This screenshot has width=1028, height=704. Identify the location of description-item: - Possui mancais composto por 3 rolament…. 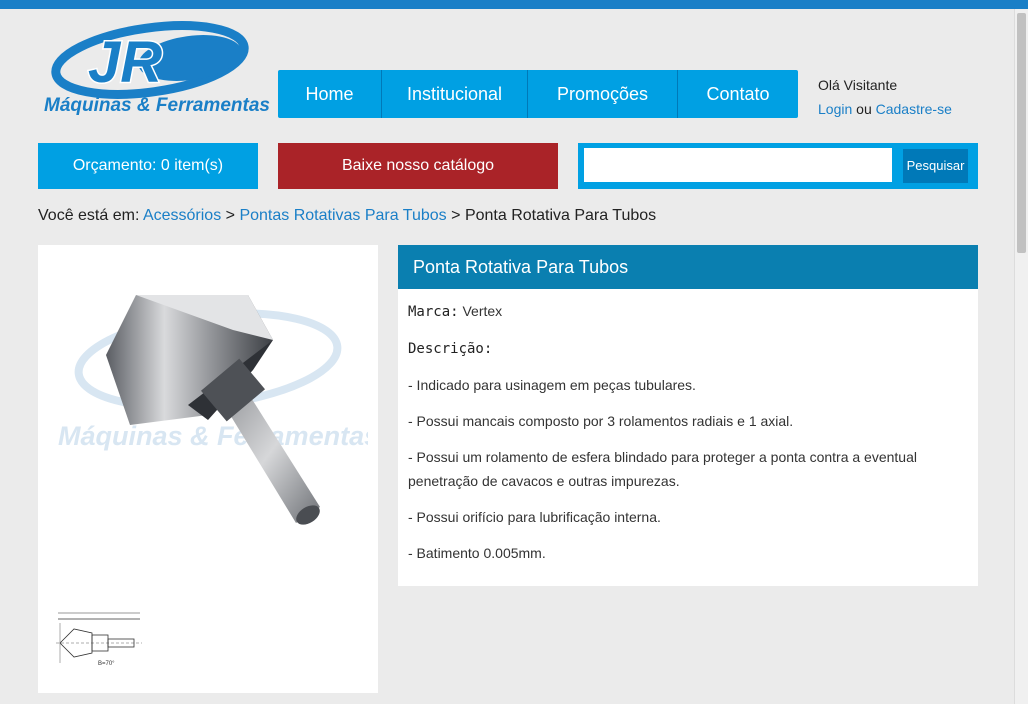
(601, 421).